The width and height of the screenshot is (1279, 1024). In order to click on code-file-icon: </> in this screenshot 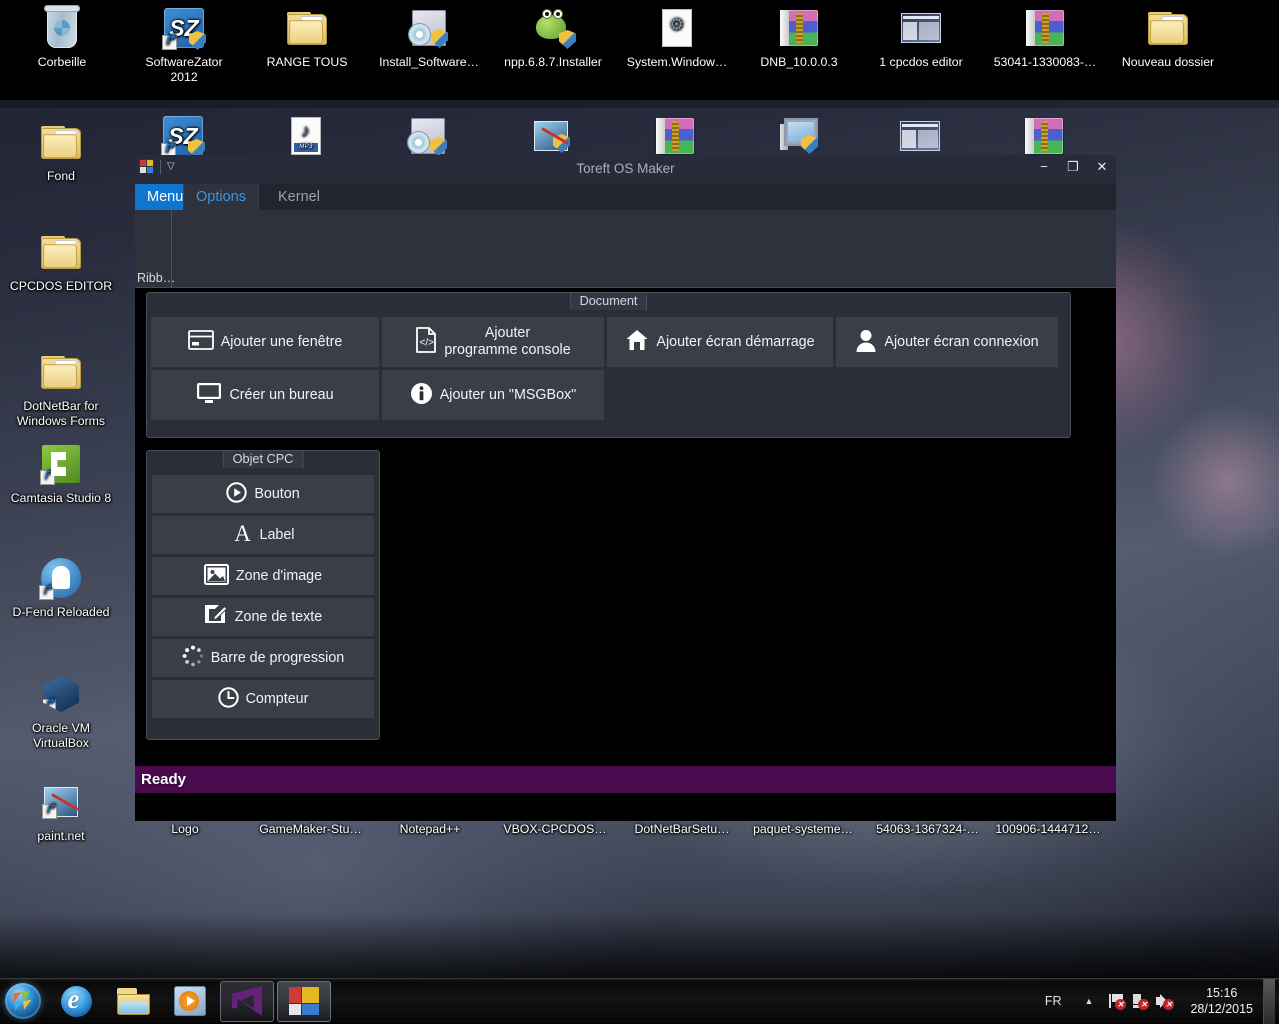, I will do `click(426, 342)`.